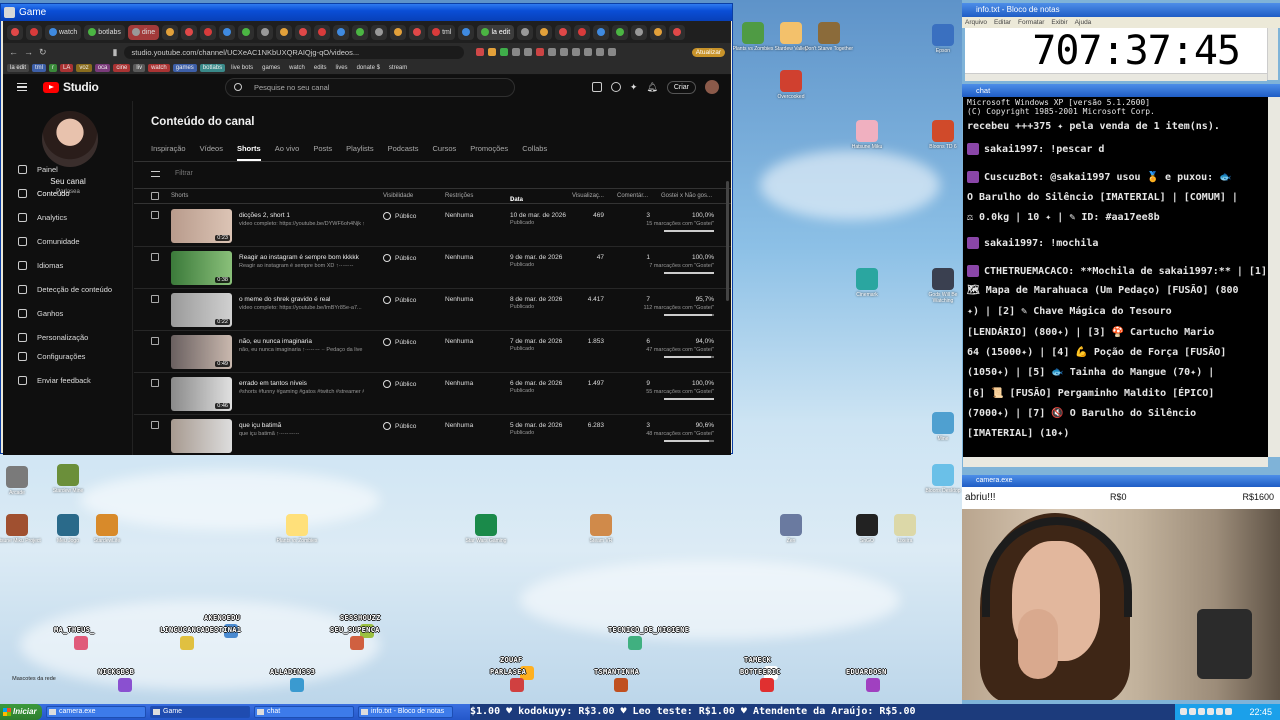 The height and width of the screenshot is (720, 1280). I want to click on channel-search-input: Pesquise no seu canal, so click(370, 87).